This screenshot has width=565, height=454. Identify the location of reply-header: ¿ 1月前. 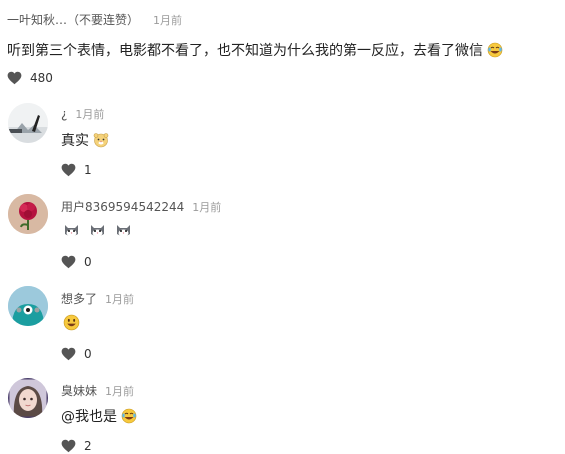
(82, 114).